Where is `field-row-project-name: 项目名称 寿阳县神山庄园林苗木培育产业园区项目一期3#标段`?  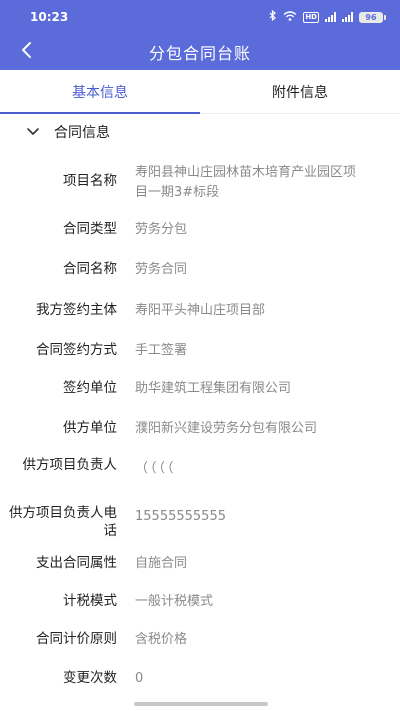 field-row-project-name: 项目名称 寿阳县神山庄园林苗木培育产业园区项目一期3#标段 is located at coordinates (200, 183).